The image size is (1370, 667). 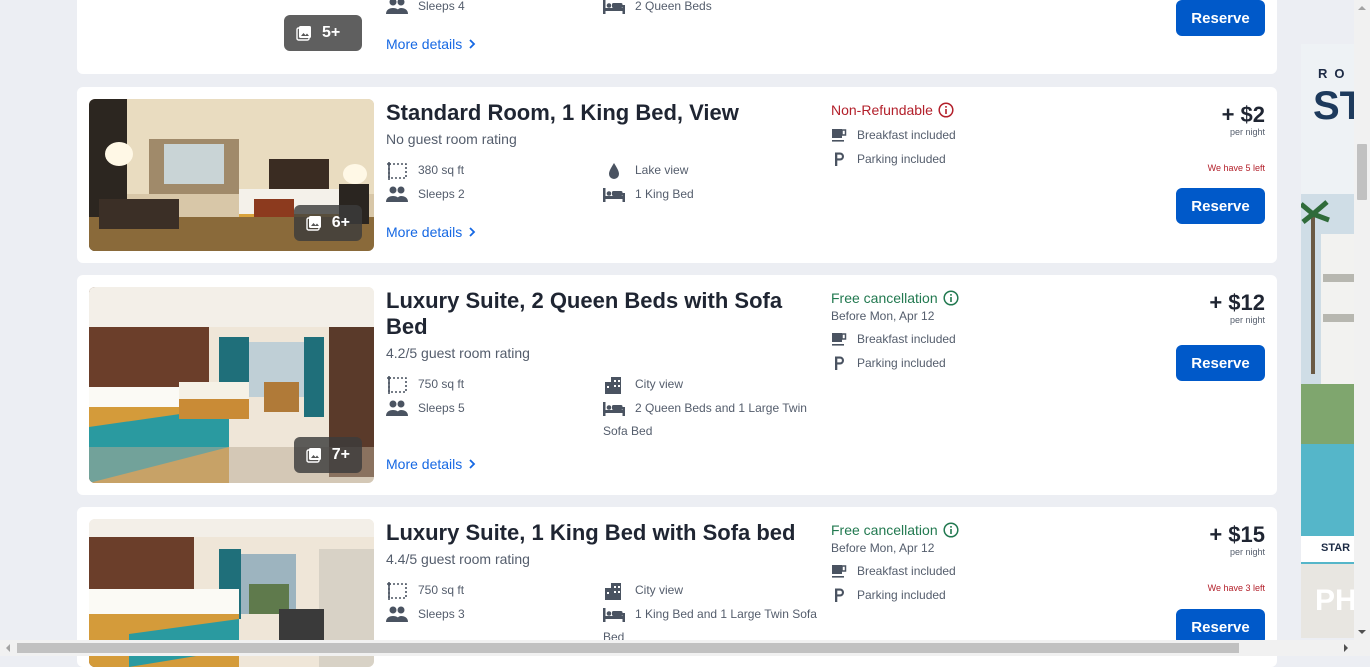 I want to click on refund-policy: Non-Refundable, so click(x=892, y=110).